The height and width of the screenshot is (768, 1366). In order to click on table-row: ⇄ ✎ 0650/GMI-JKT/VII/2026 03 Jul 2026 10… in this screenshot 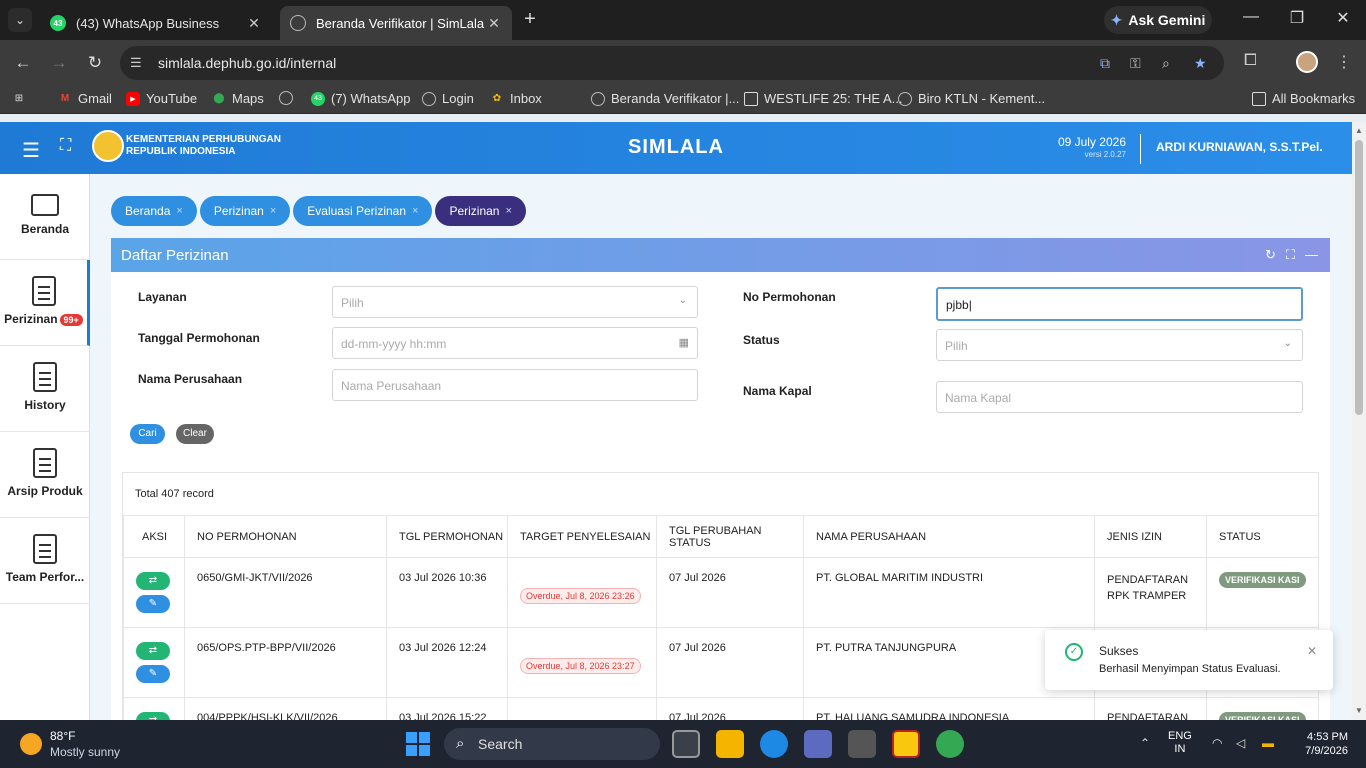, I will do `click(721, 592)`.